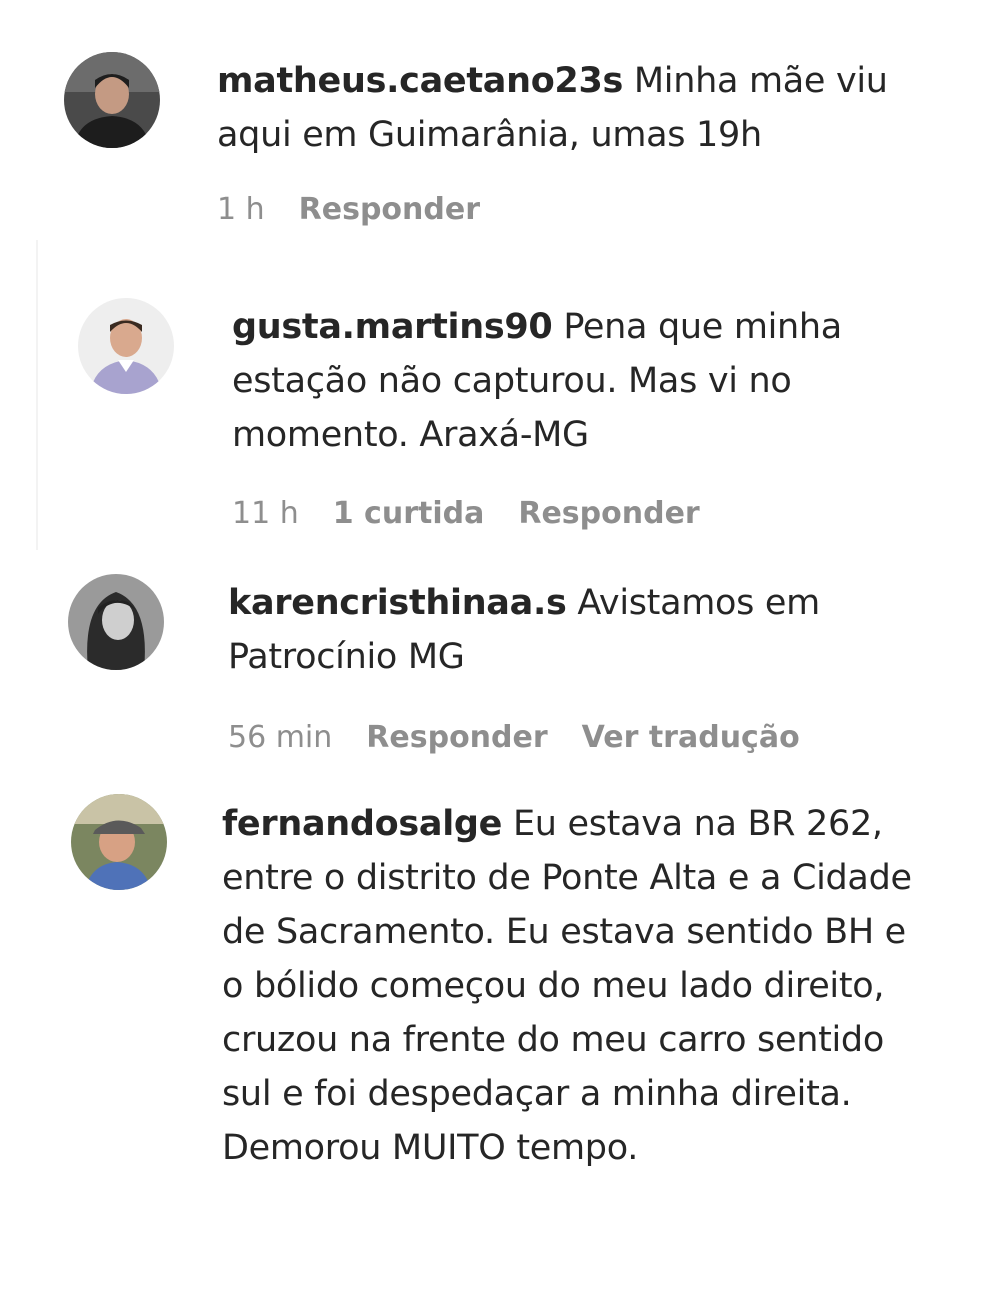 This screenshot has width=984, height=1298. I want to click on comment-time: 11 h, so click(265, 513).